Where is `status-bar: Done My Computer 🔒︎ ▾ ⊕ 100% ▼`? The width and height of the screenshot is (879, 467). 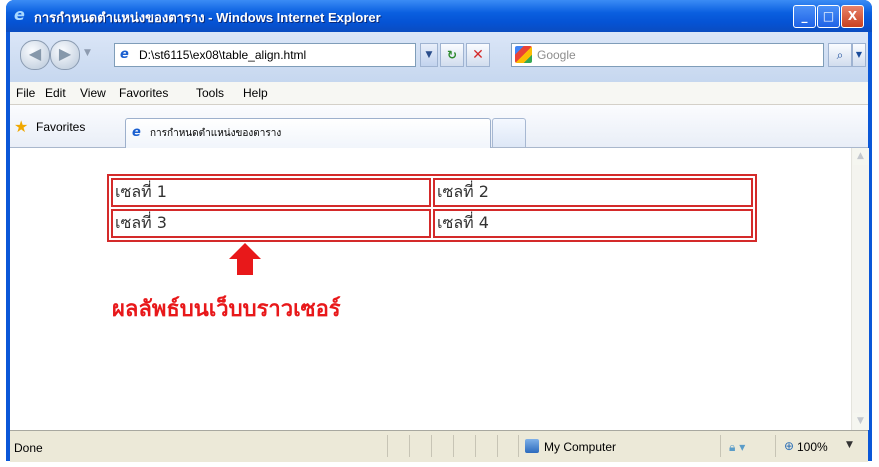
status-bar: Done My Computer 🔒︎ ▾ ⊕ 100% ▼ is located at coordinates (439, 446).